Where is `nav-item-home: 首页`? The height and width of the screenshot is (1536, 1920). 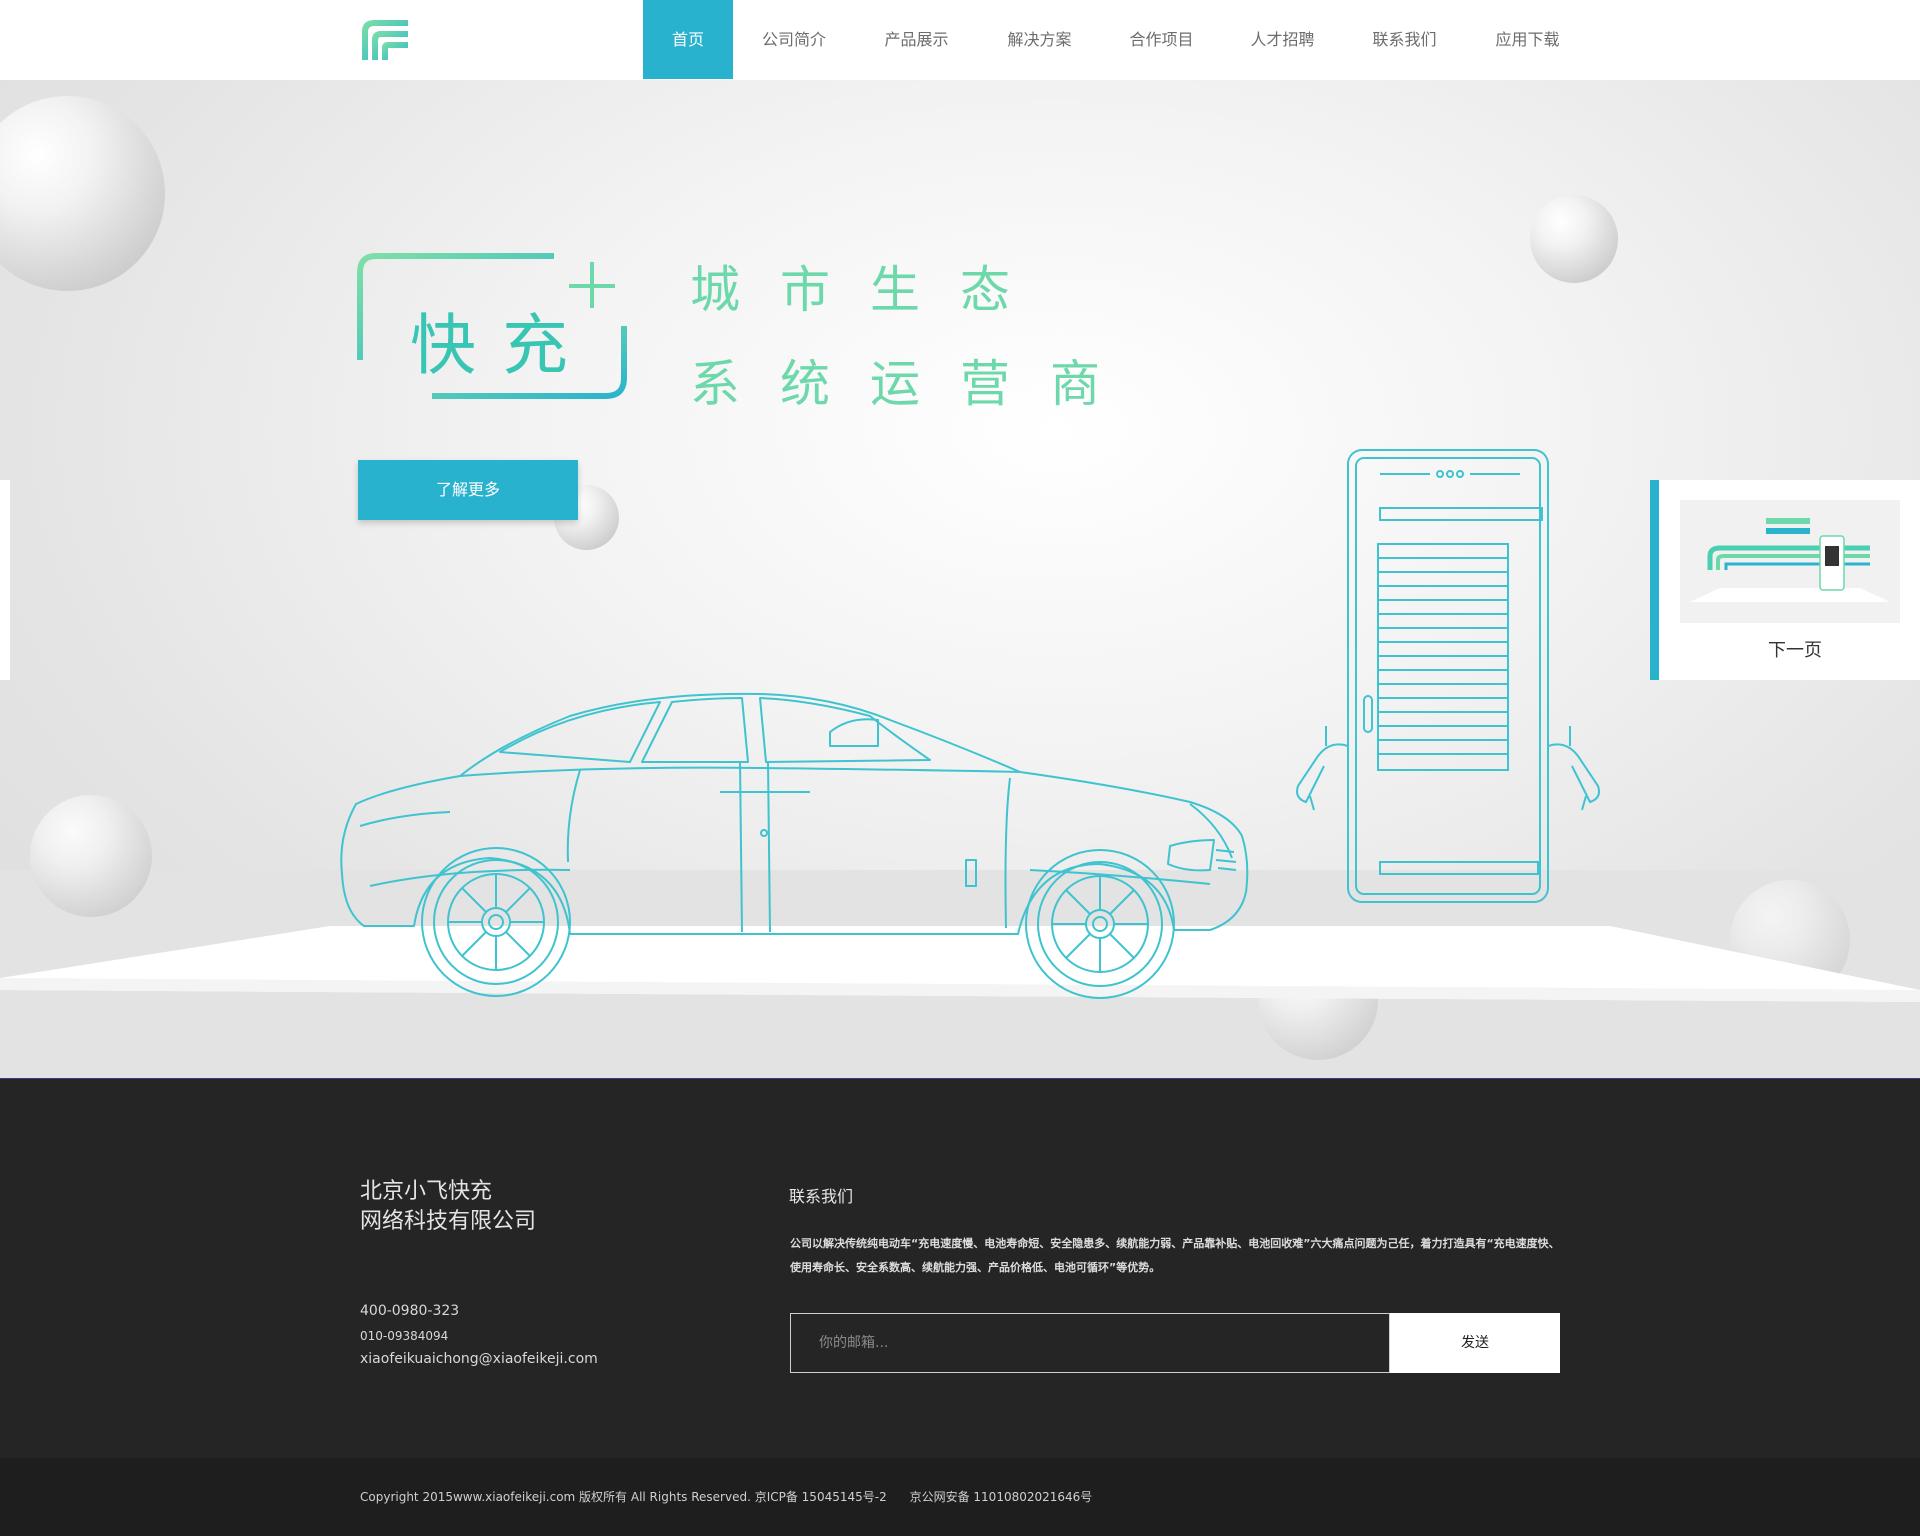 nav-item-home: 首页 is located at coordinates (688, 39).